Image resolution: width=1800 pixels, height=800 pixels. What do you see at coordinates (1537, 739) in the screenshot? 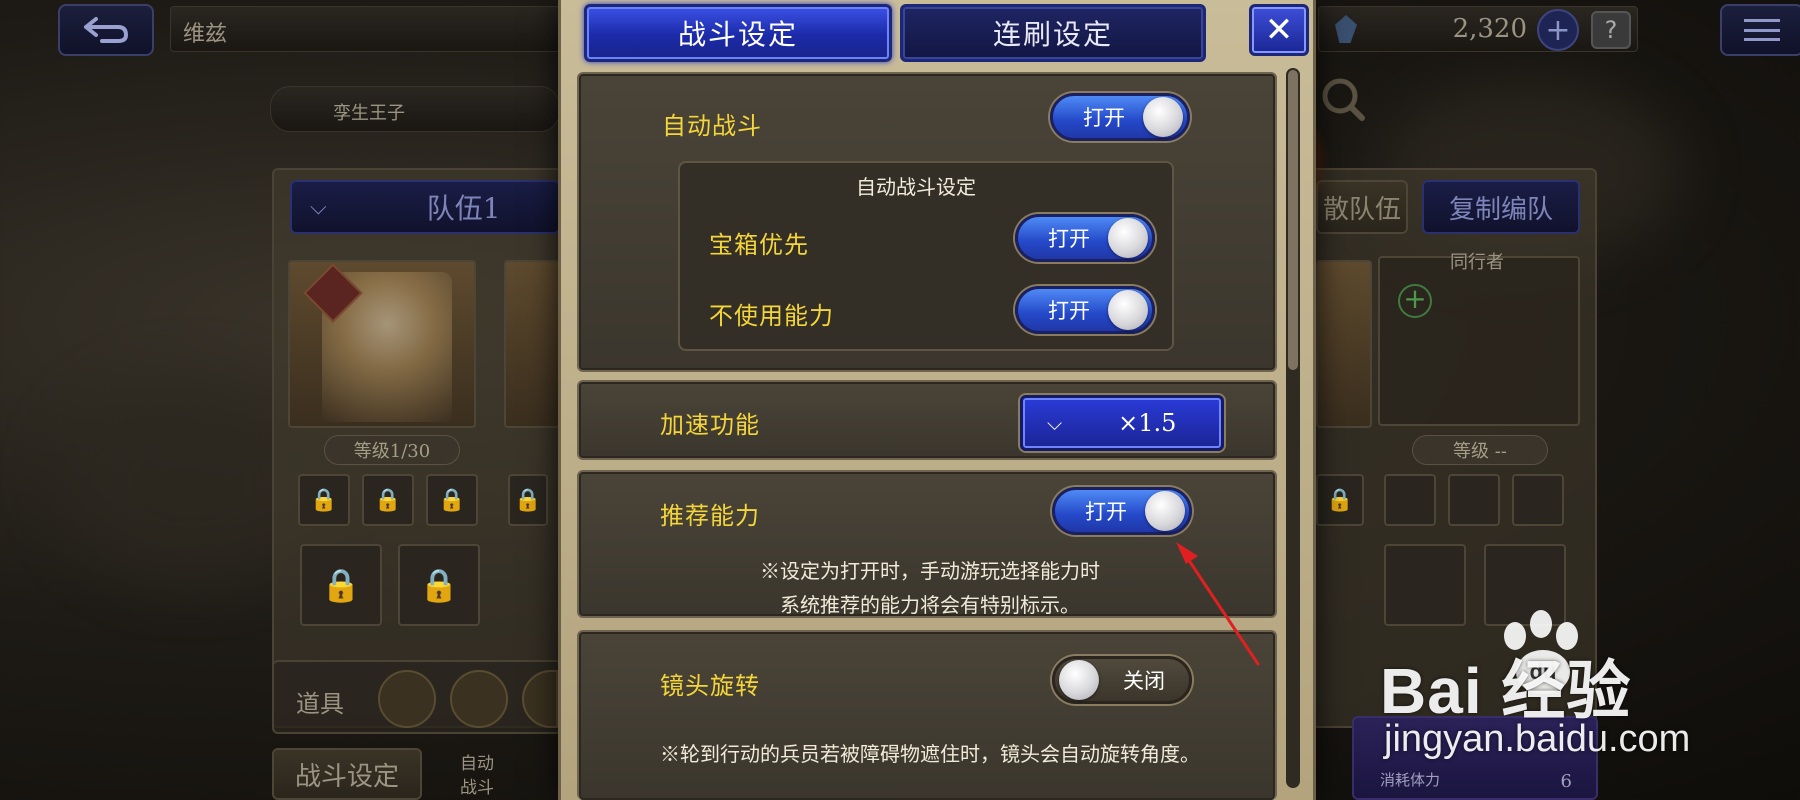
I see `watermark-url: jingyan.baidu.com` at bounding box center [1537, 739].